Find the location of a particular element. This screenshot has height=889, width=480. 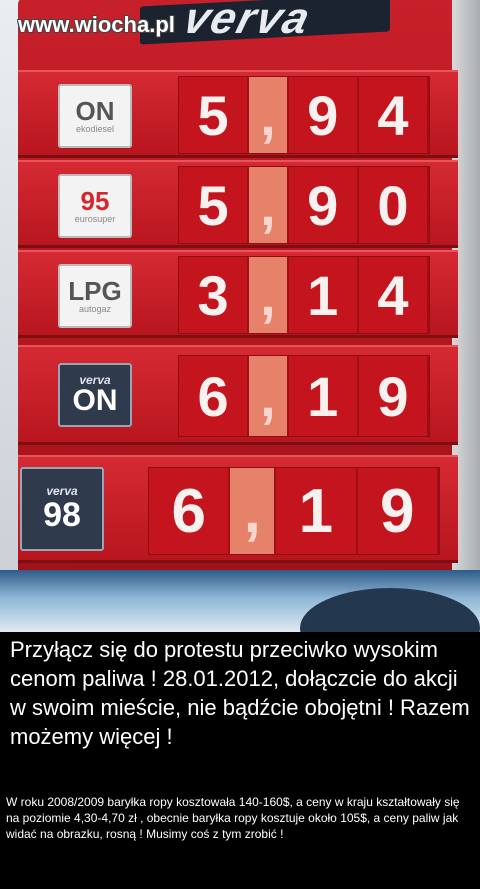

digit: 3 is located at coordinates (214, 295).